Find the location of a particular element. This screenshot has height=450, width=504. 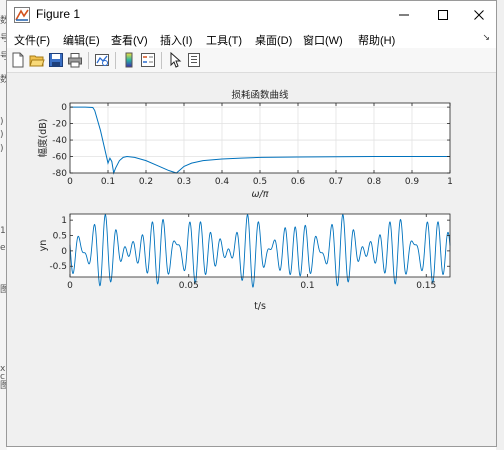

matlab-figure-icon is located at coordinates (22, 15).